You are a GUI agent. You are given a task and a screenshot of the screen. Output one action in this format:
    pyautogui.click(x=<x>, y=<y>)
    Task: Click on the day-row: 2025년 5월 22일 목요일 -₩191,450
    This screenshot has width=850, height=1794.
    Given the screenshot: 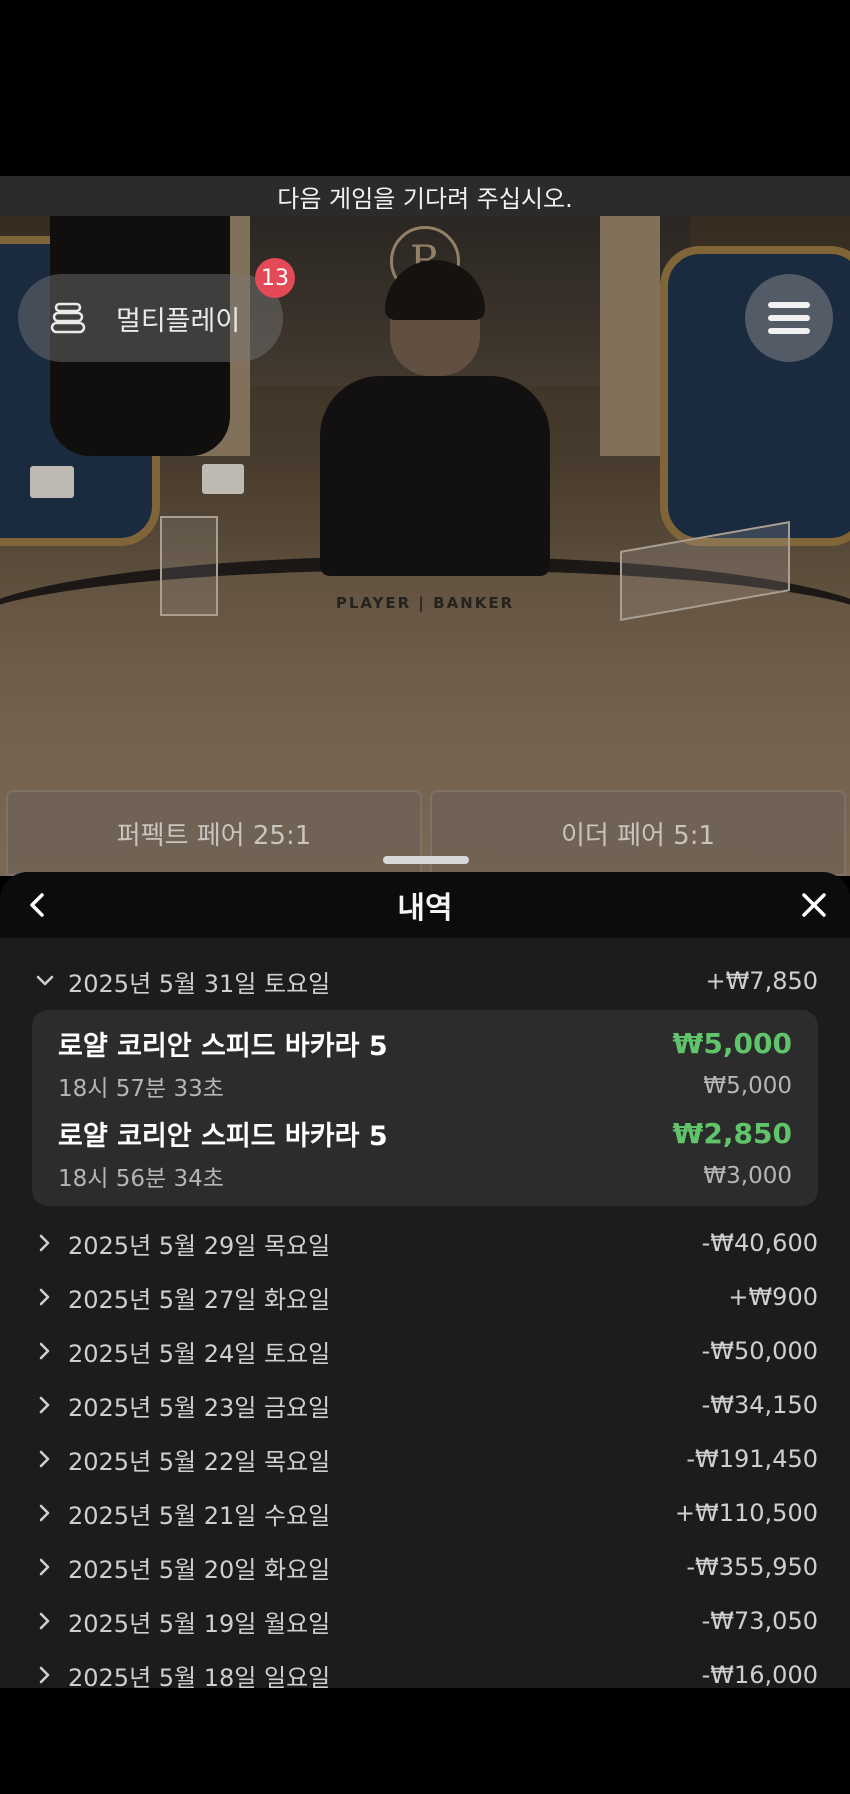 What is the action you would take?
    pyautogui.click(x=425, y=1459)
    